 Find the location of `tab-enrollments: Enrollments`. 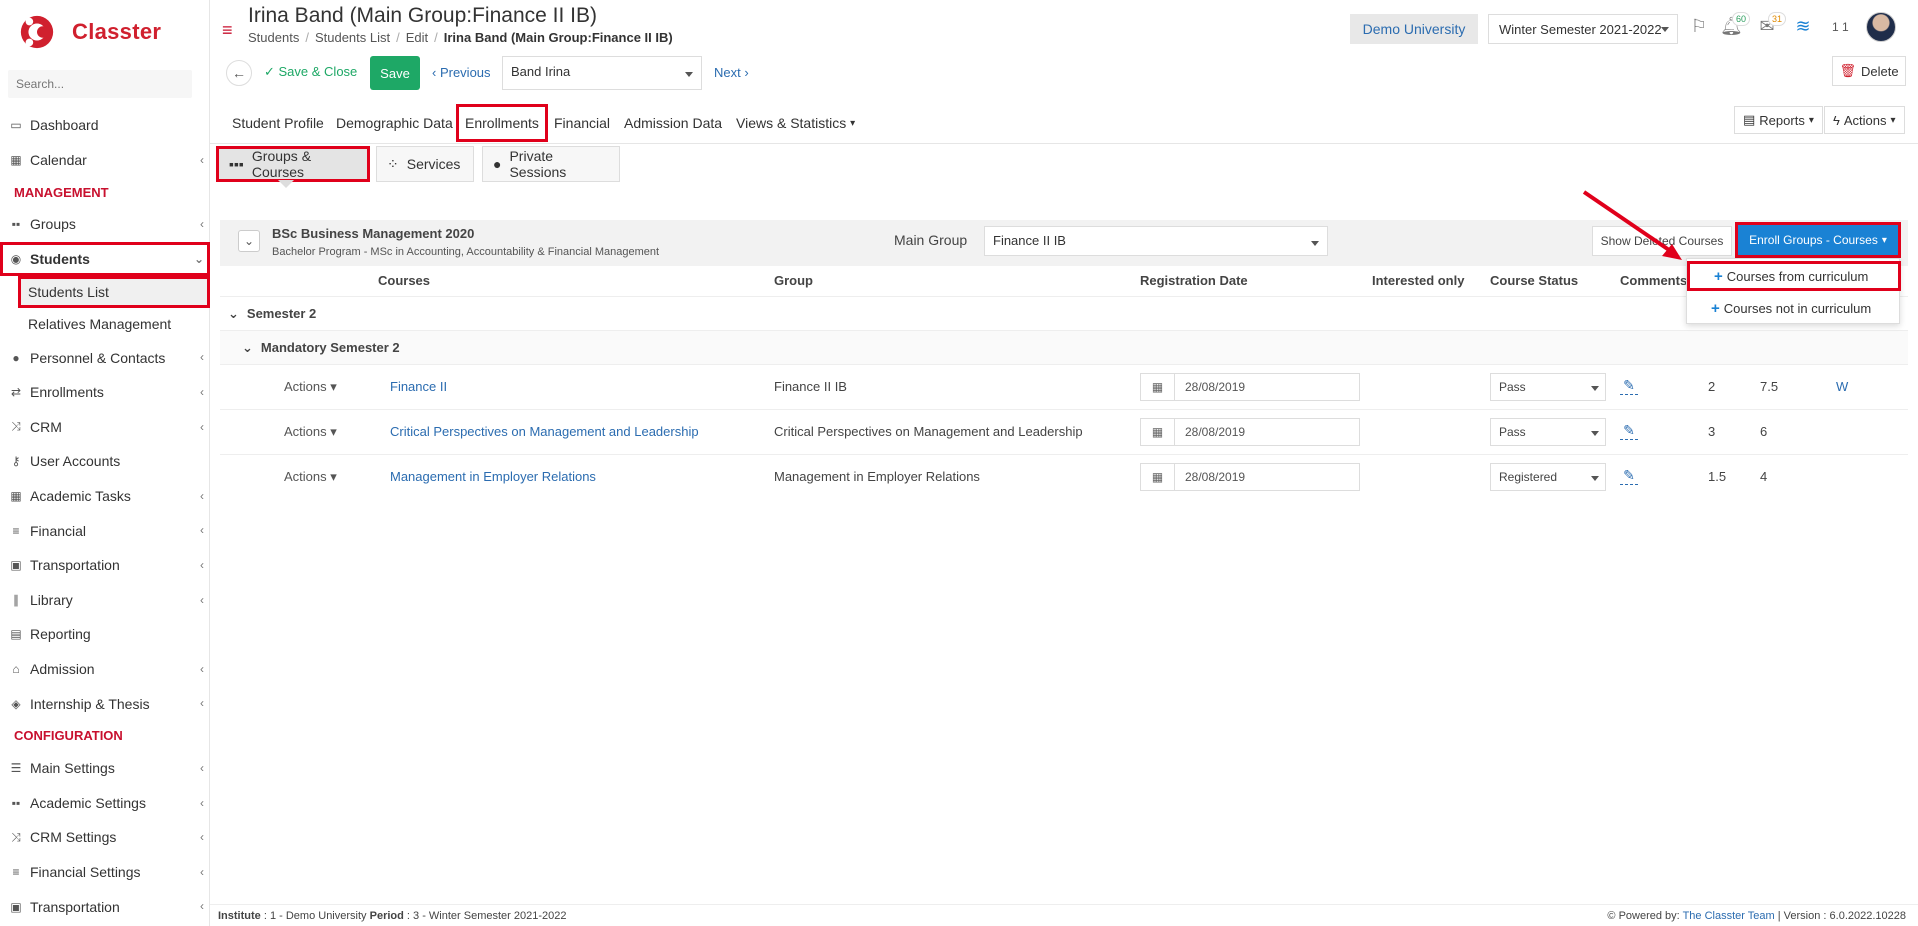

tab-enrollments: Enrollments is located at coordinates (502, 123).